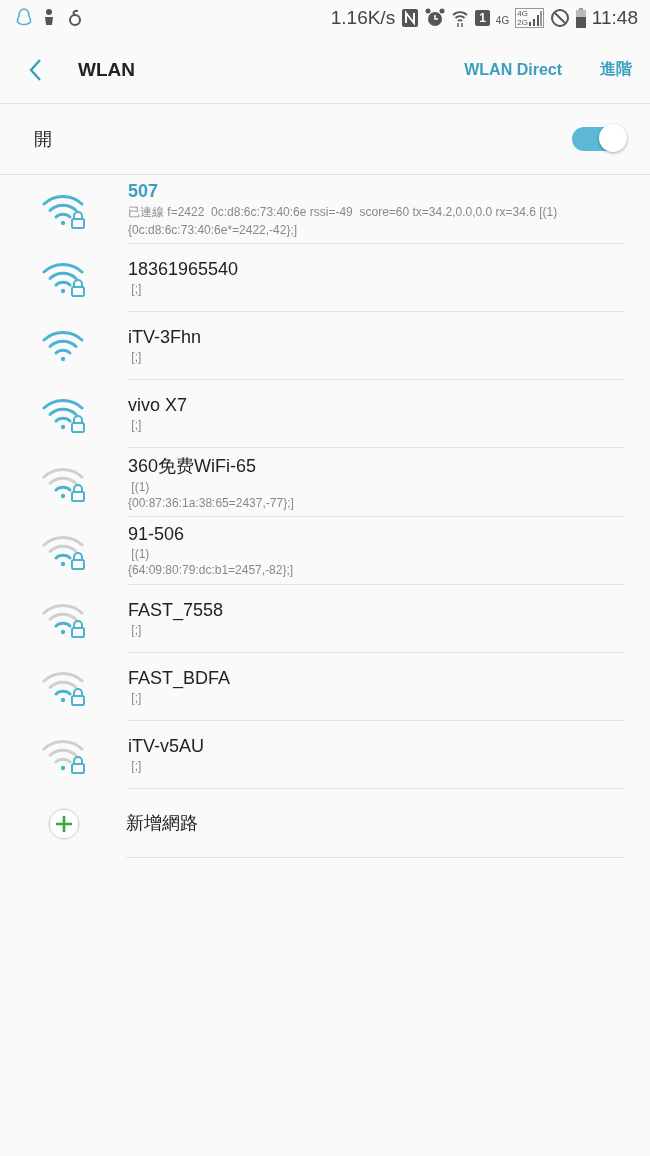 The image size is (650, 1156). What do you see at coordinates (460, 18) in the screenshot?
I see `wifi-icon` at bounding box center [460, 18].